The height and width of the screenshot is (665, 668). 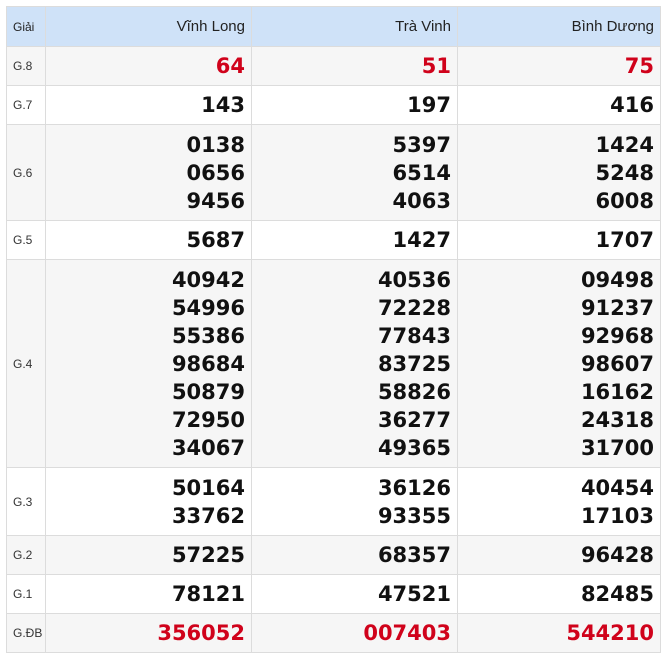 What do you see at coordinates (354, 105) in the screenshot?
I see `result-cell: 197` at bounding box center [354, 105].